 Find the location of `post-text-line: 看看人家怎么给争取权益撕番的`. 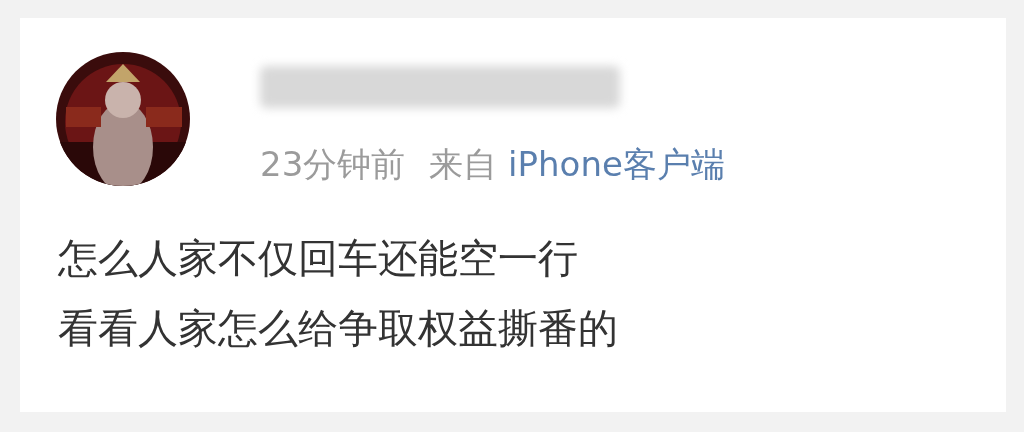

post-text-line: 看看人家怎么给争取权益撕番的 is located at coordinates (338, 328).